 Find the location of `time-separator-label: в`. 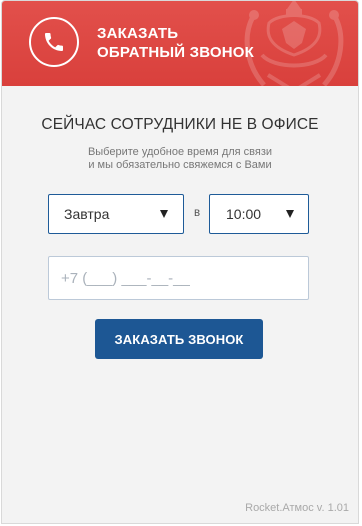

time-separator-label: в is located at coordinates (197, 213).